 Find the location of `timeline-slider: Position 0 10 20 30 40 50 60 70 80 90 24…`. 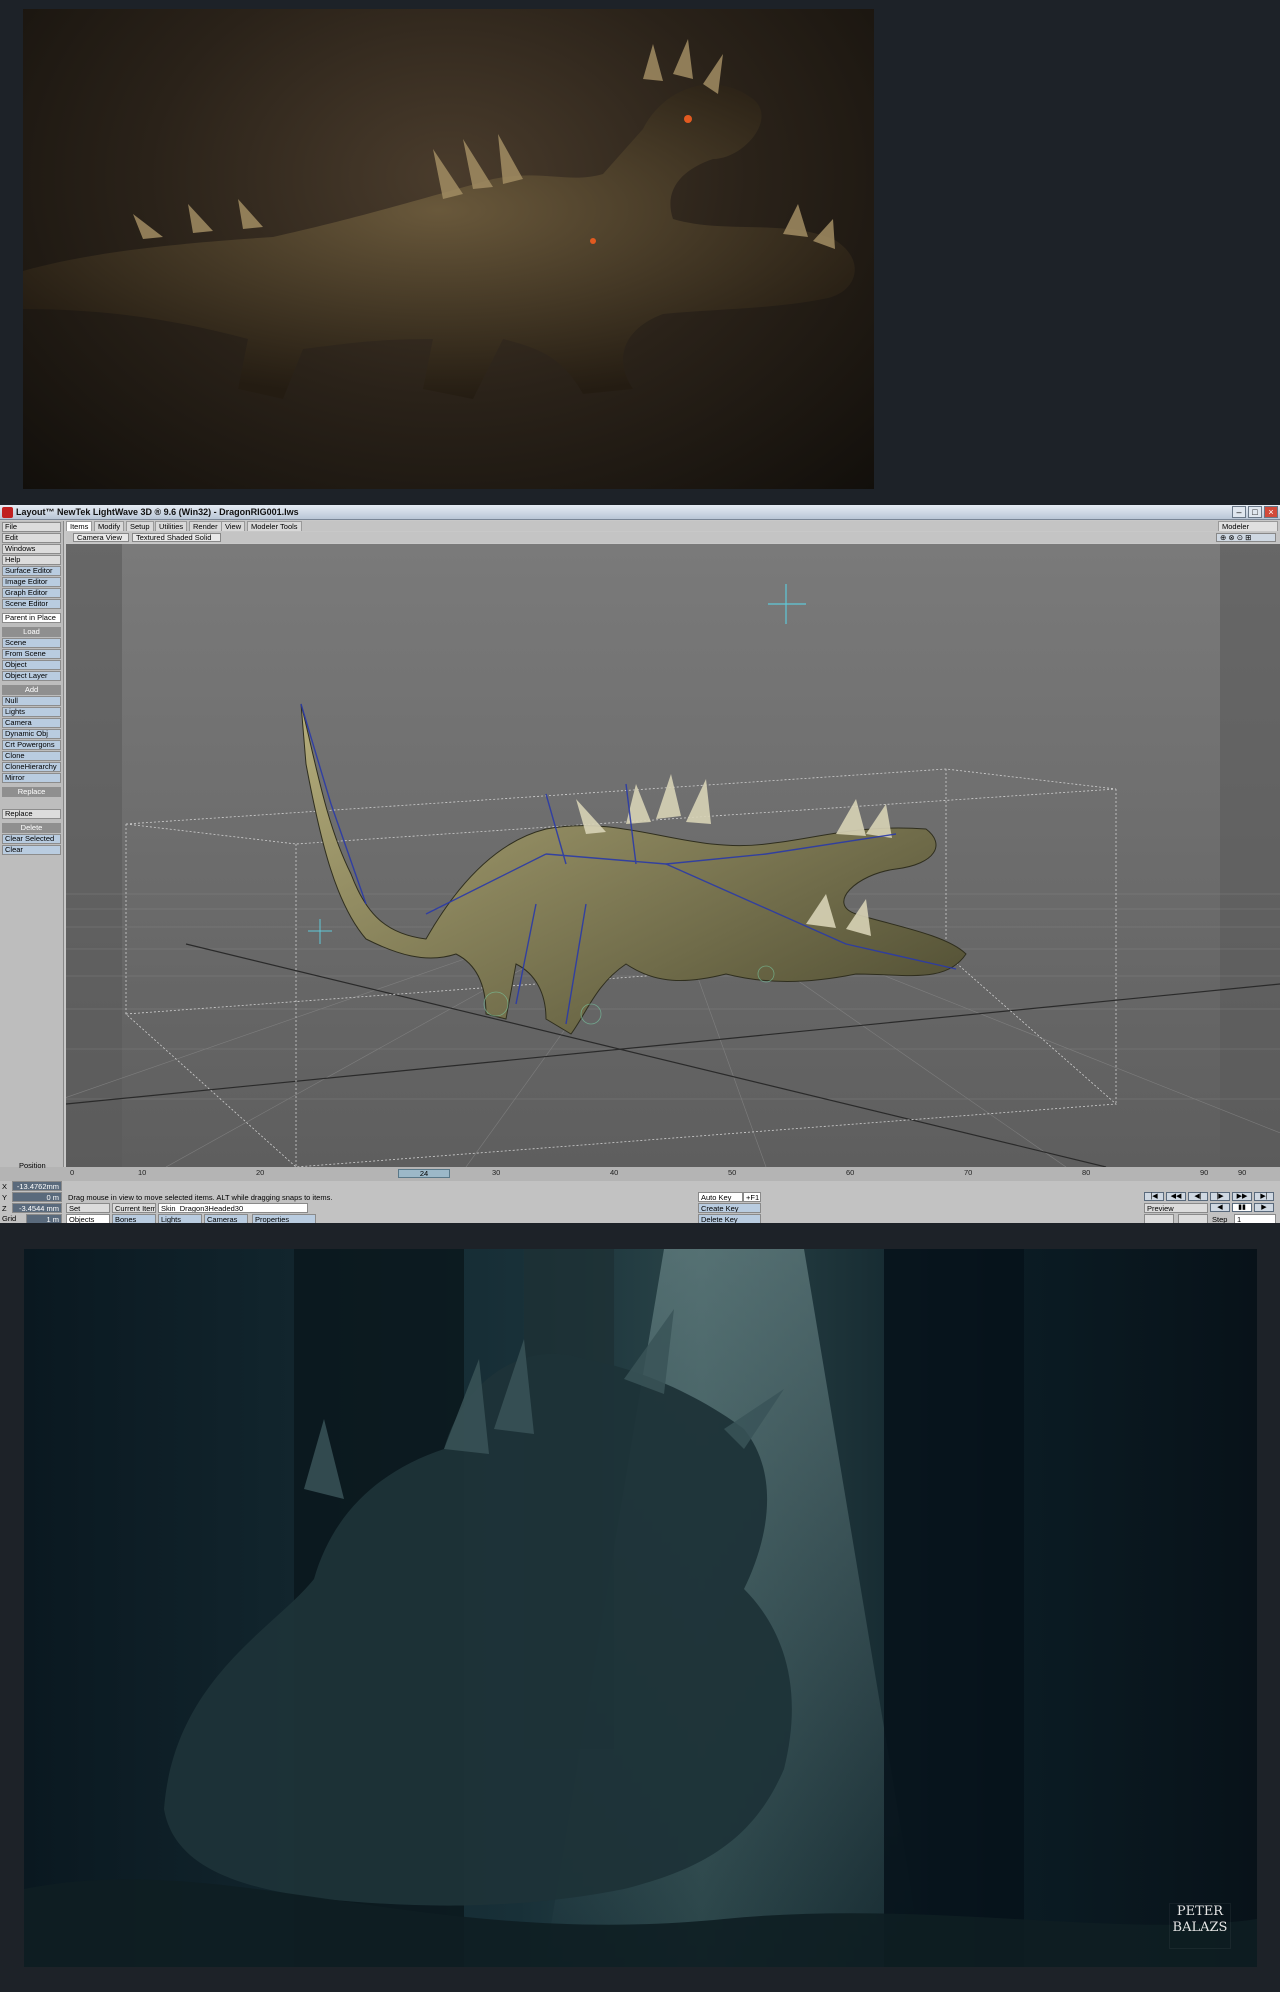

timeline-slider: Position 0 10 20 30 40 50 60 70 80 90 24… is located at coordinates (640, 1171).